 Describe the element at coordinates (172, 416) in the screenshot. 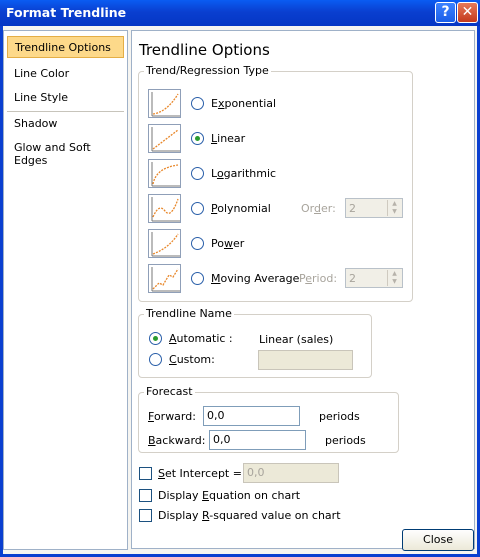

I see `forward-label: Forward:` at that location.